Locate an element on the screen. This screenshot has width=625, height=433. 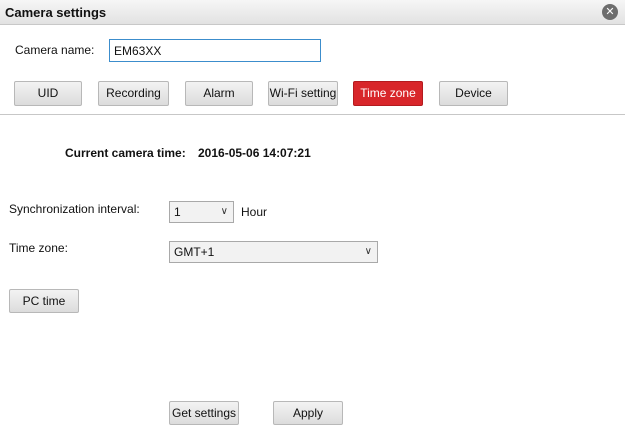
tab-divider is located at coordinates (312, 114).